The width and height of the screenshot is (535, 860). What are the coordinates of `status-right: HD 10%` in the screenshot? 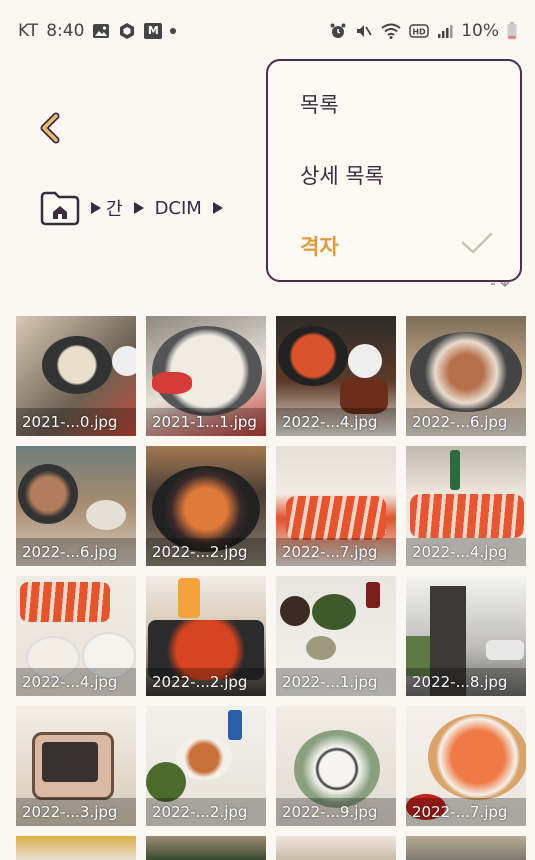 It's located at (423, 31).